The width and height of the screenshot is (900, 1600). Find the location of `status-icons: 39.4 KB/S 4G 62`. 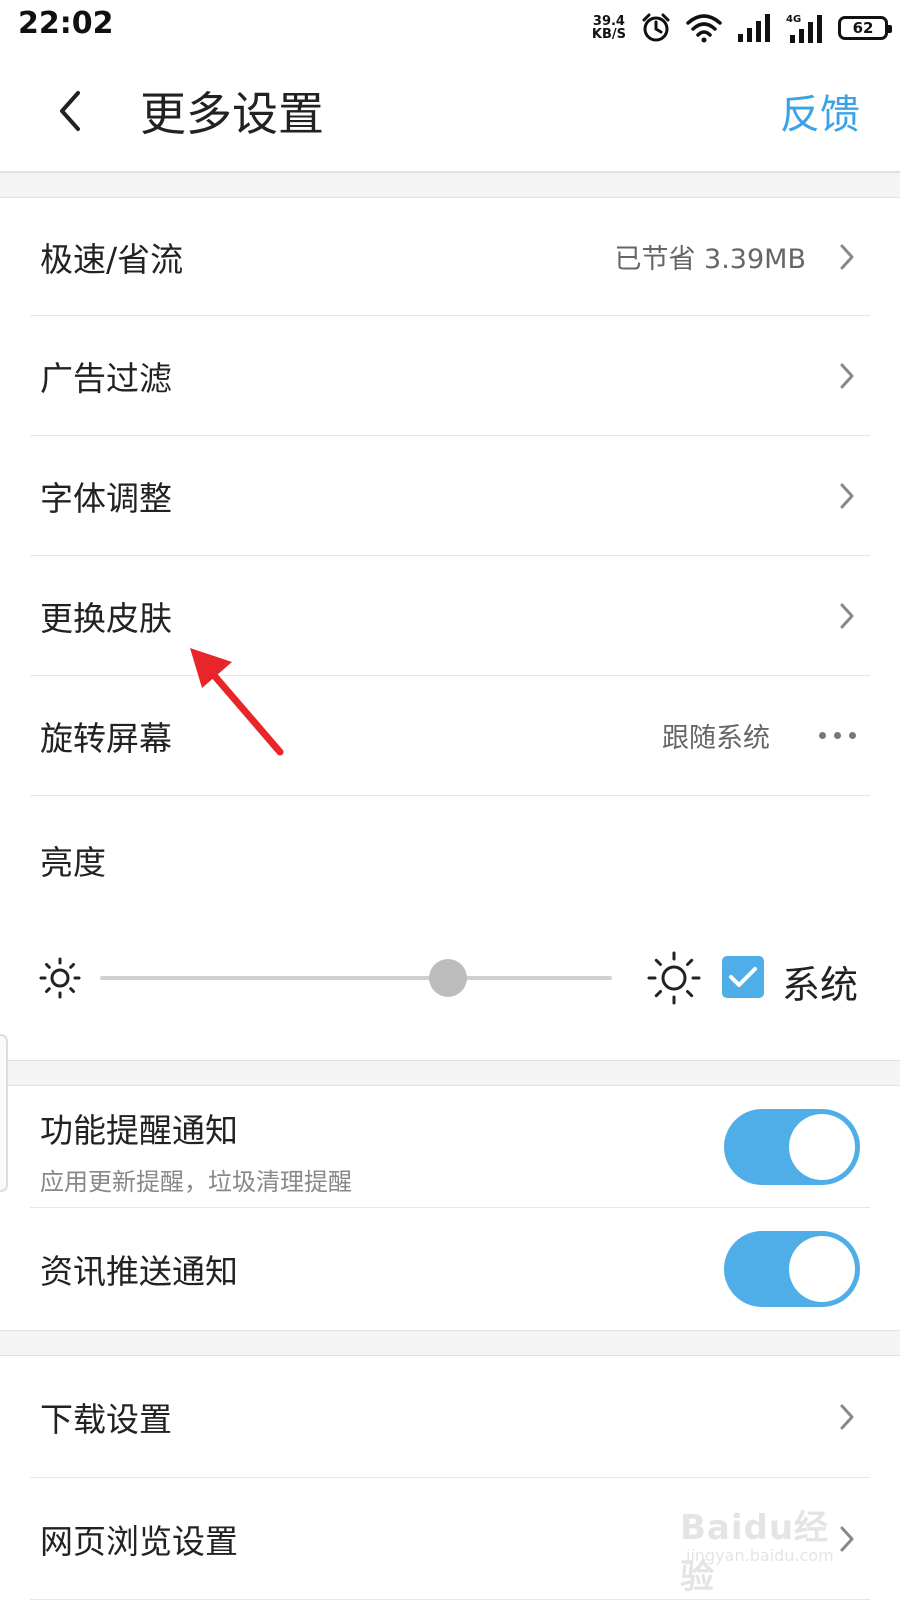

status-icons: 39.4 KB/S 4G 62 is located at coordinates (742, 28).